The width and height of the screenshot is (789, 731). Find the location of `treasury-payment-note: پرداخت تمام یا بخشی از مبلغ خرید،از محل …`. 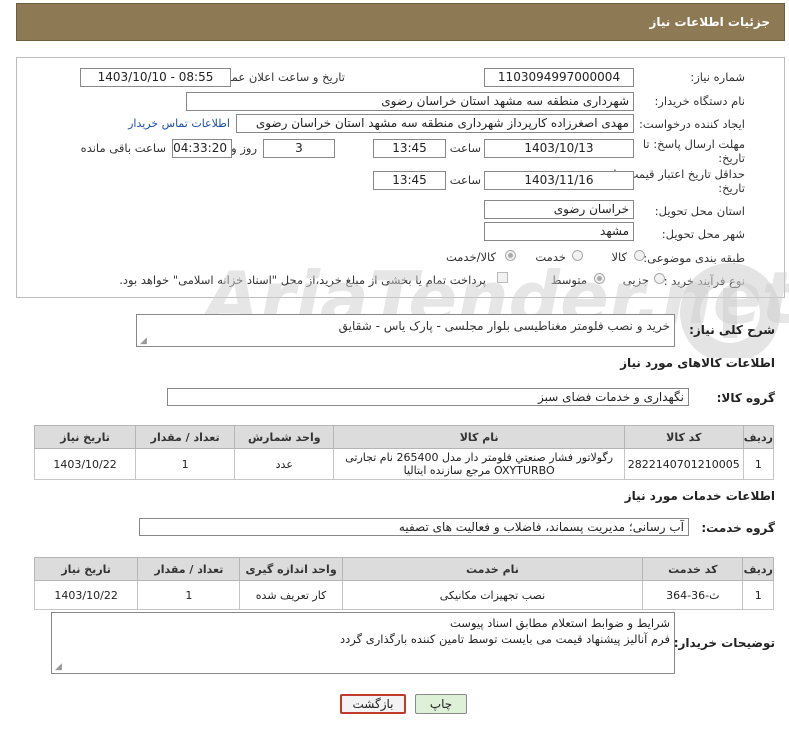

treasury-payment-note: پرداخت تمام یا بخشی از مبلغ خرید،از محل … is located at coordinates (302, 280).